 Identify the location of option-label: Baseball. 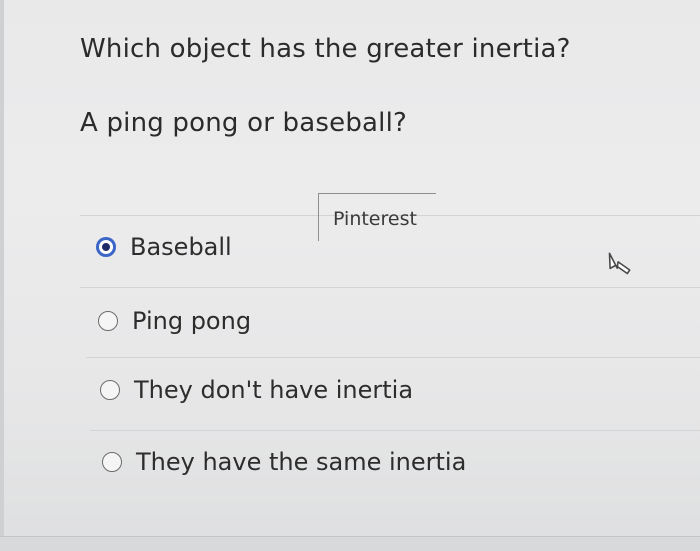
(181, 247).